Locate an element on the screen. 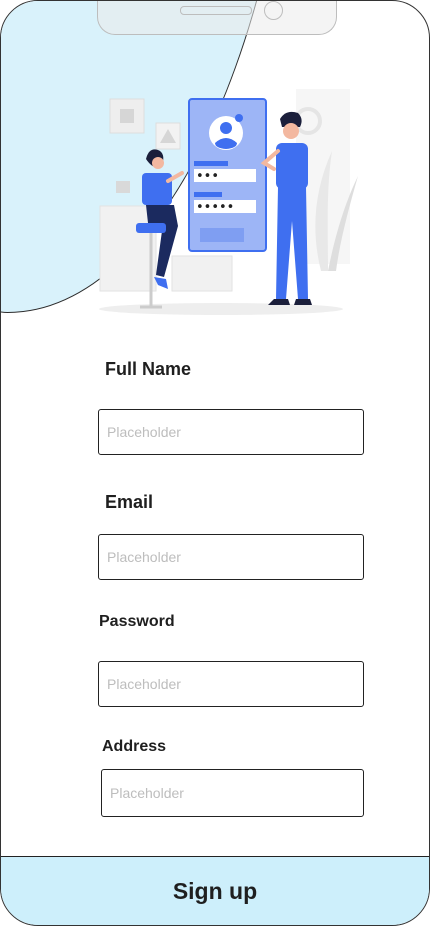 The height and width of the screenshot is (926, 430). signup-button: Sign up is located at coordinates (215, 890).